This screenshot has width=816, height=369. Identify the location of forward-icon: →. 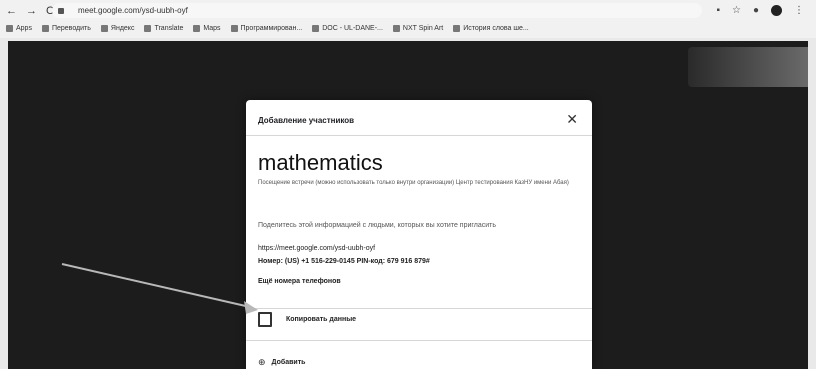
(31, 11).